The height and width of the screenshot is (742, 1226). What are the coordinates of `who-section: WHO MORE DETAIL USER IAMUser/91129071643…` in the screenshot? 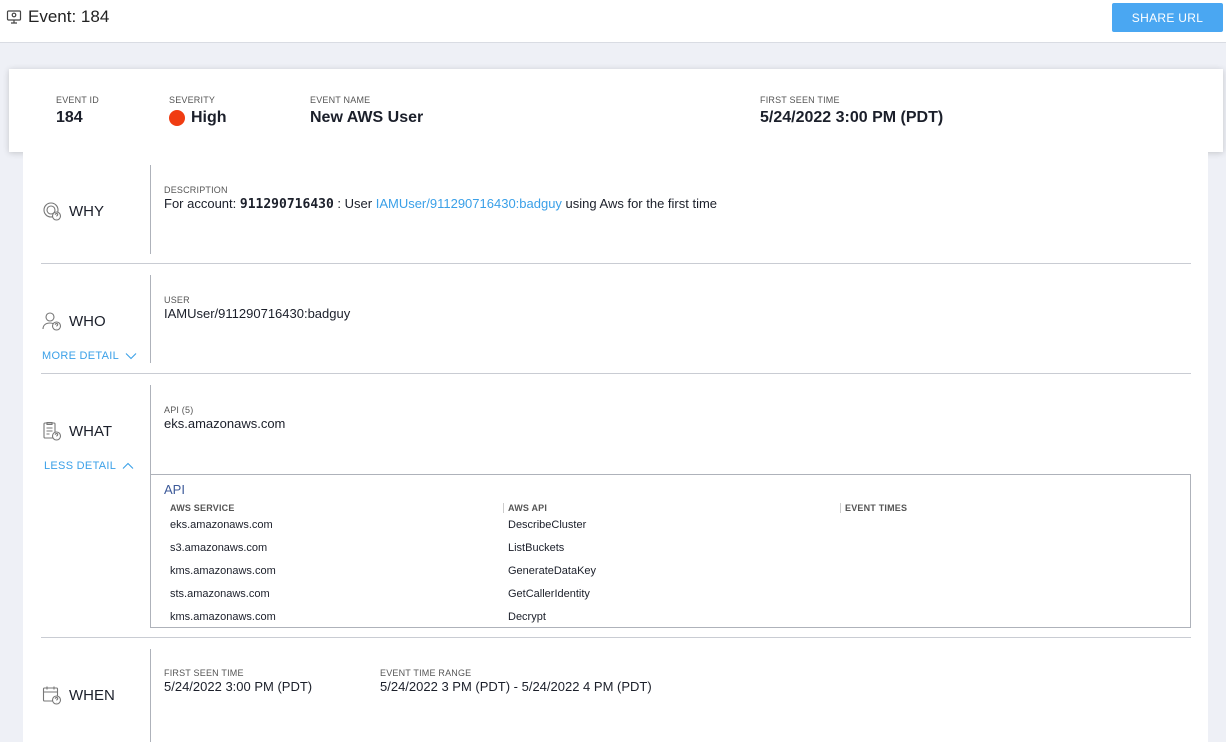 It's located at (616, 319).